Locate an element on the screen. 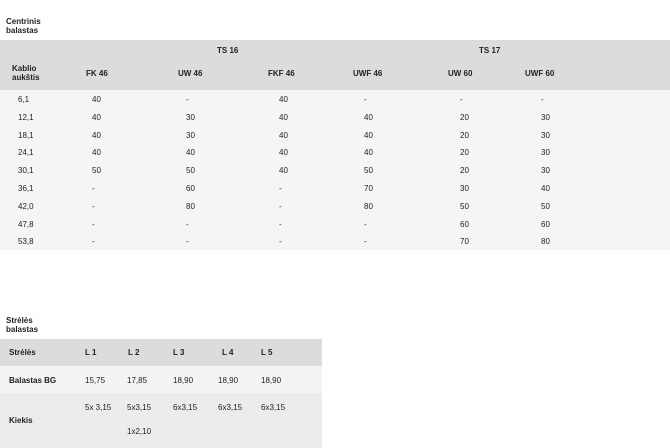 This screenshot has height=448, width=670. group-ts16: TS 16 is located at coordinates (228, 50).